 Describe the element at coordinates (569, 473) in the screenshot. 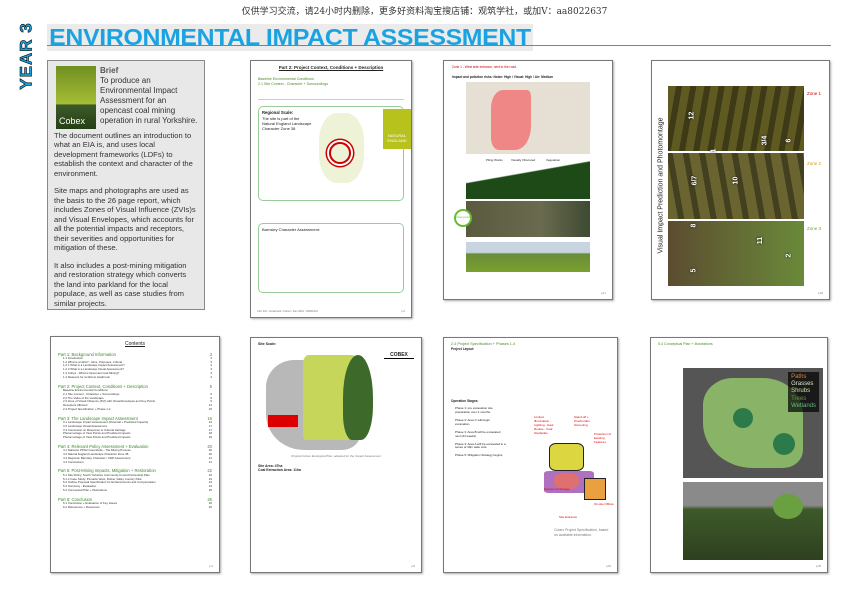

I see `phasing-plan-map` at that location.